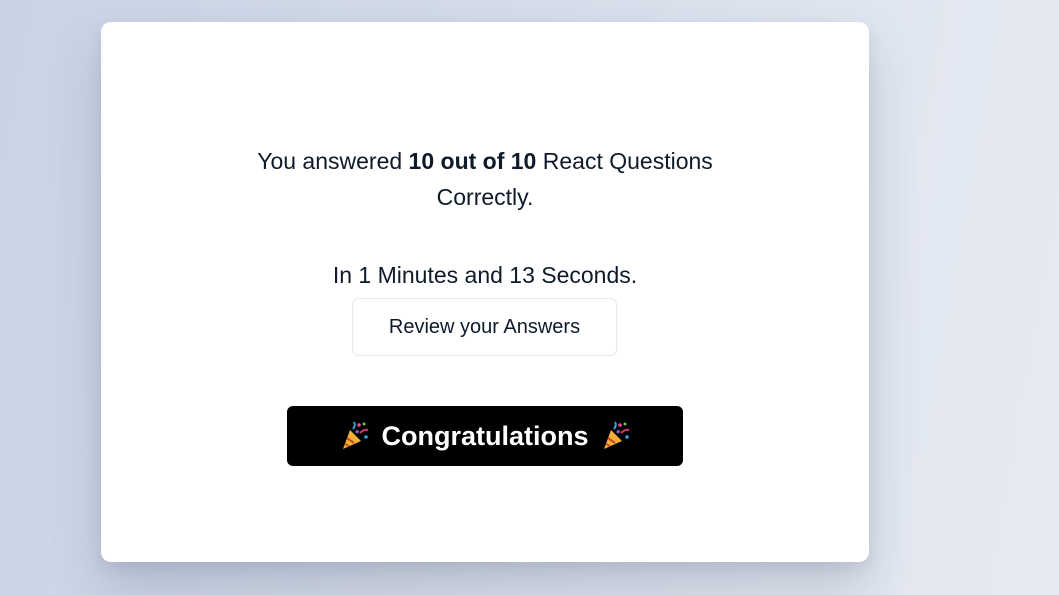 This screenshot has height=595, width=1059. I want to click on time-summary: In 1 Minutes and 13 Seconds., so click(485, 275).